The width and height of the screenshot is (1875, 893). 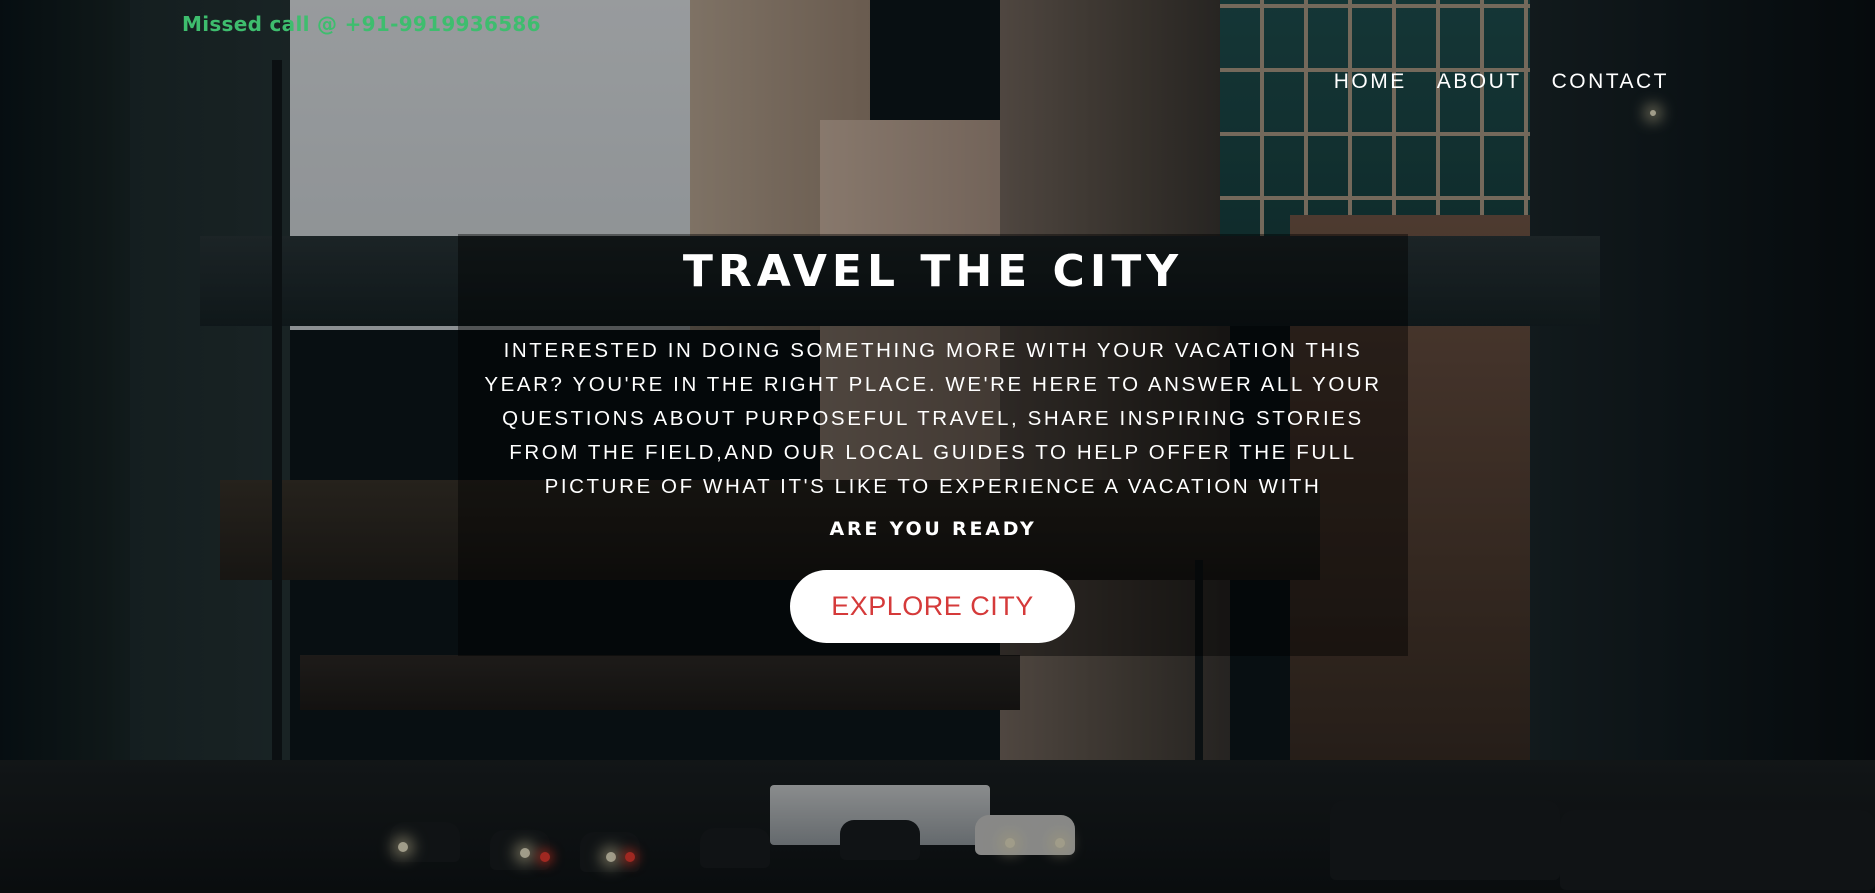 What do you see at coordinates (933, 271) in the screenshot?
I see `hero-title: TRAVEL THE CITY` at bounding box center [933, 271].